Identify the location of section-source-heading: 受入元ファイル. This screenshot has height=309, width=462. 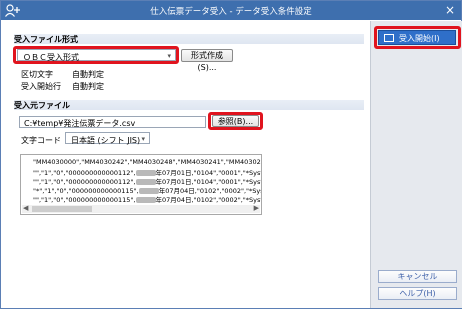
(42, 105).